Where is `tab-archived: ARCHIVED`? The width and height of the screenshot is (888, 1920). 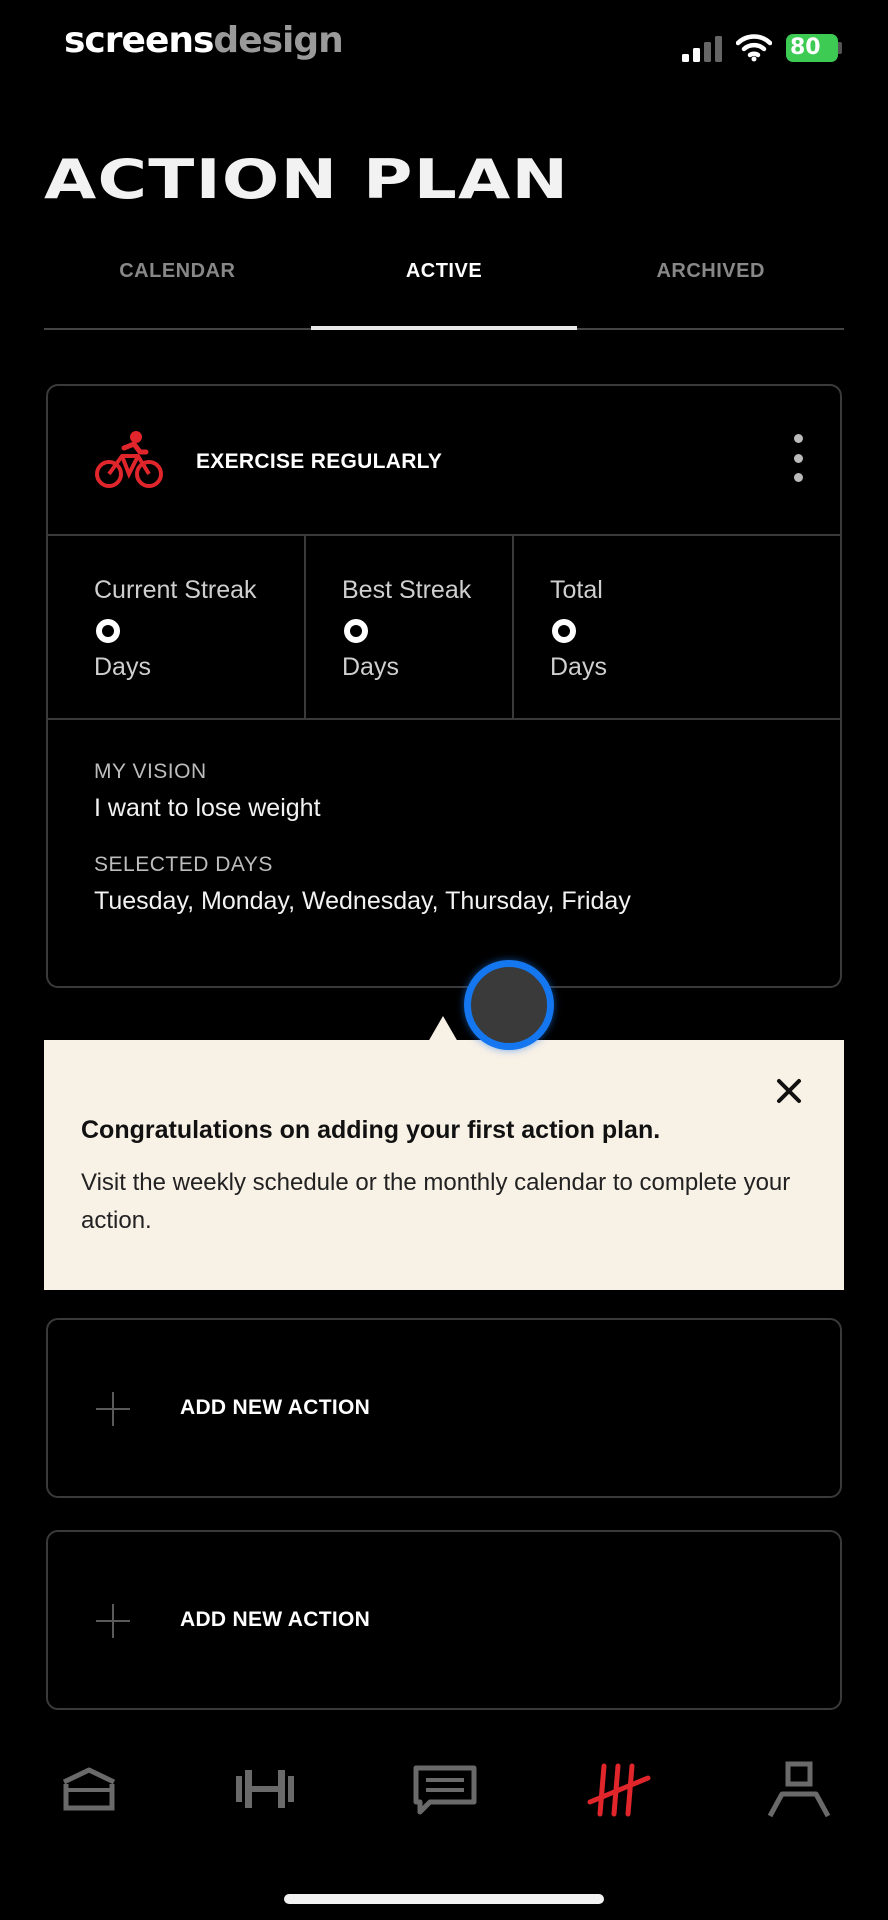 tab-archived: ARCHIVED is located at coordinates (710, 293).